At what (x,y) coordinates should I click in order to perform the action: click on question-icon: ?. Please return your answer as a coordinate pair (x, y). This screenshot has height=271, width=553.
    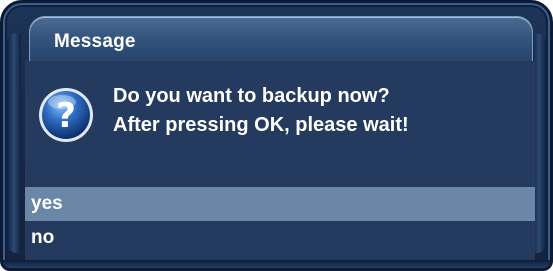
    Looking at the image, I should click on (66, 115).